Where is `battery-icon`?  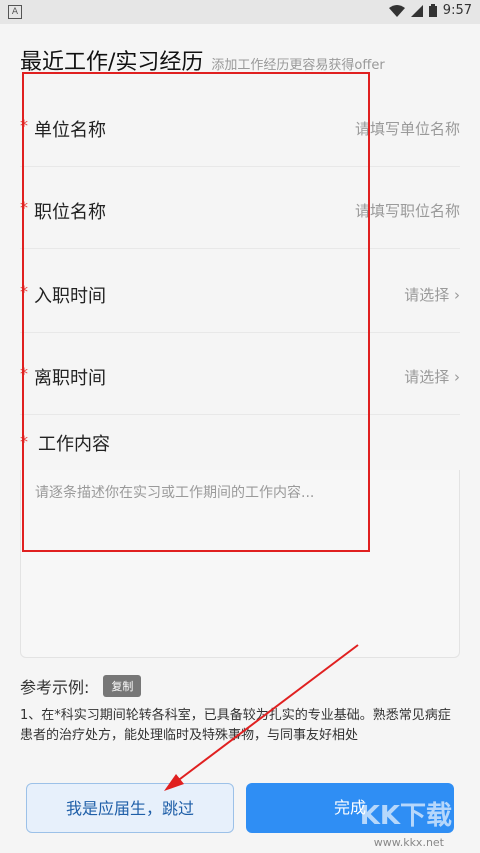 battery-icon is located at coordinates (432, 10).